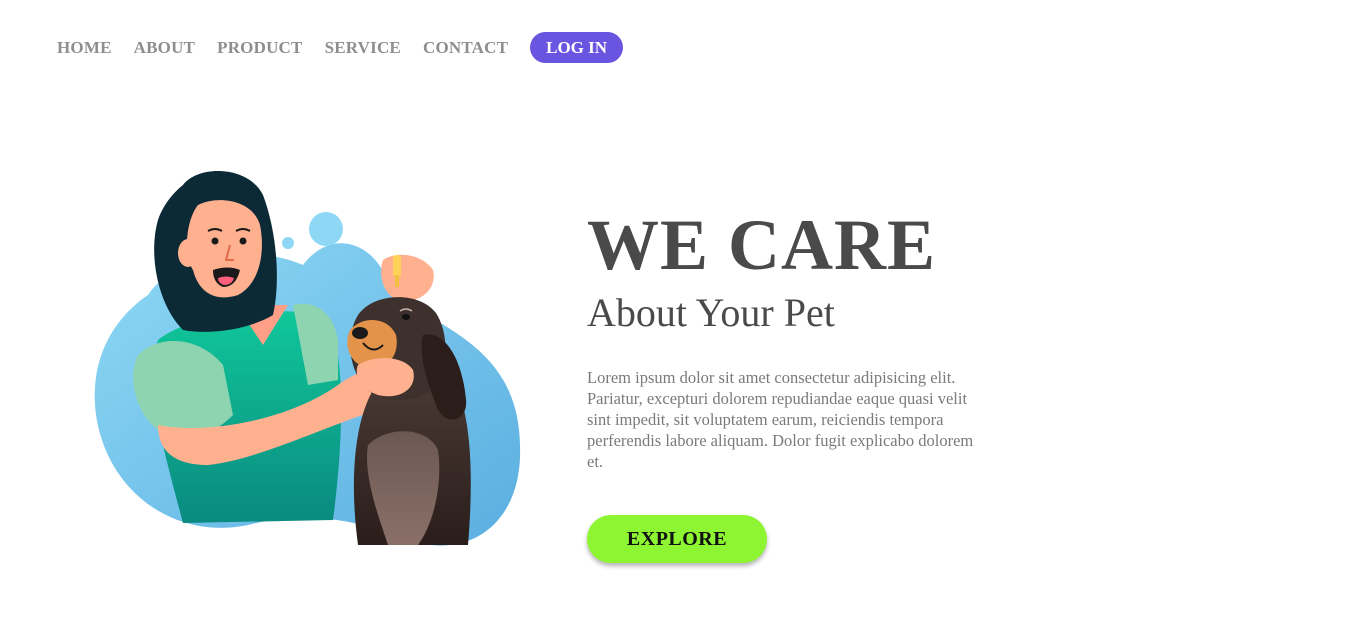 The height and width of the screenshot is (639, 1366). What do you see at coordinates (363, 48) in the screenshot?
I see `nav-service-link: SERVICE` at bounding box center [363, 48].